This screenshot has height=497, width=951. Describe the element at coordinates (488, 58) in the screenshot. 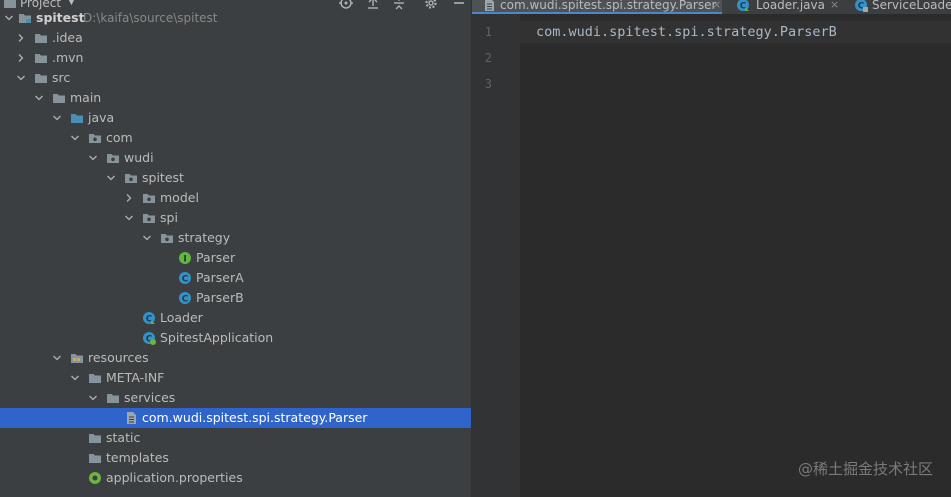

I see `line-number: 2` at that location.